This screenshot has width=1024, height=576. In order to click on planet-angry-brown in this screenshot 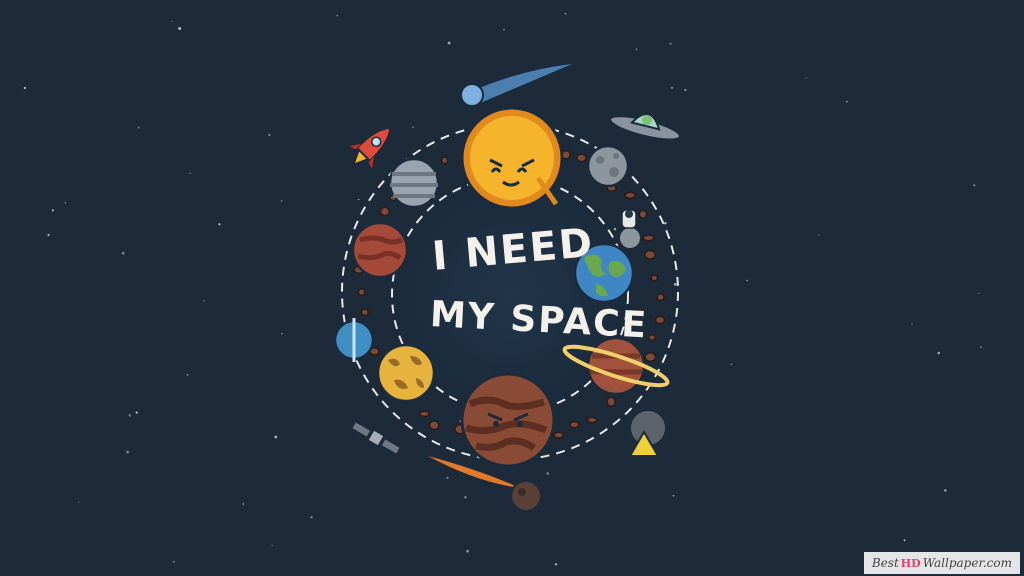, I will do `click(508, 420)`.